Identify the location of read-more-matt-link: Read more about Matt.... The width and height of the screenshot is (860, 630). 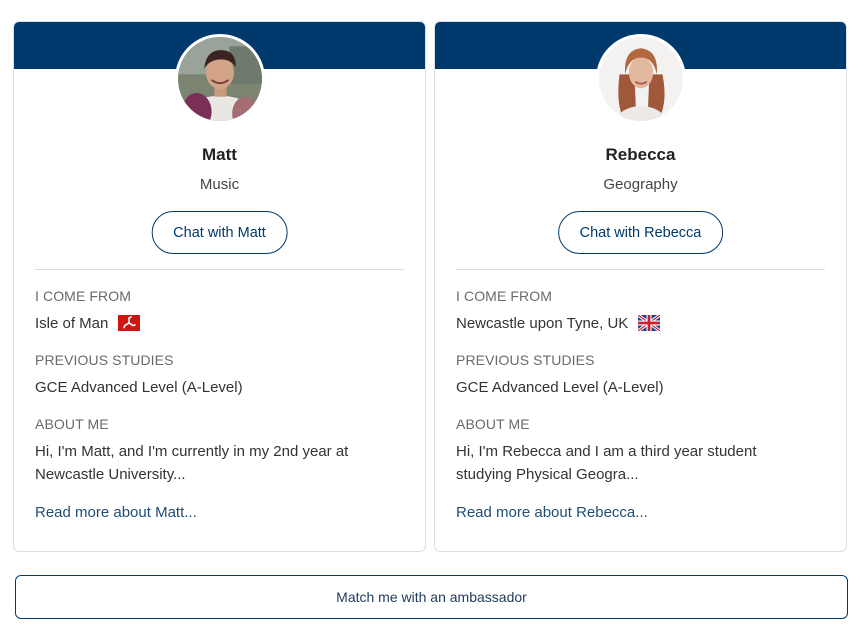
(116, 512).